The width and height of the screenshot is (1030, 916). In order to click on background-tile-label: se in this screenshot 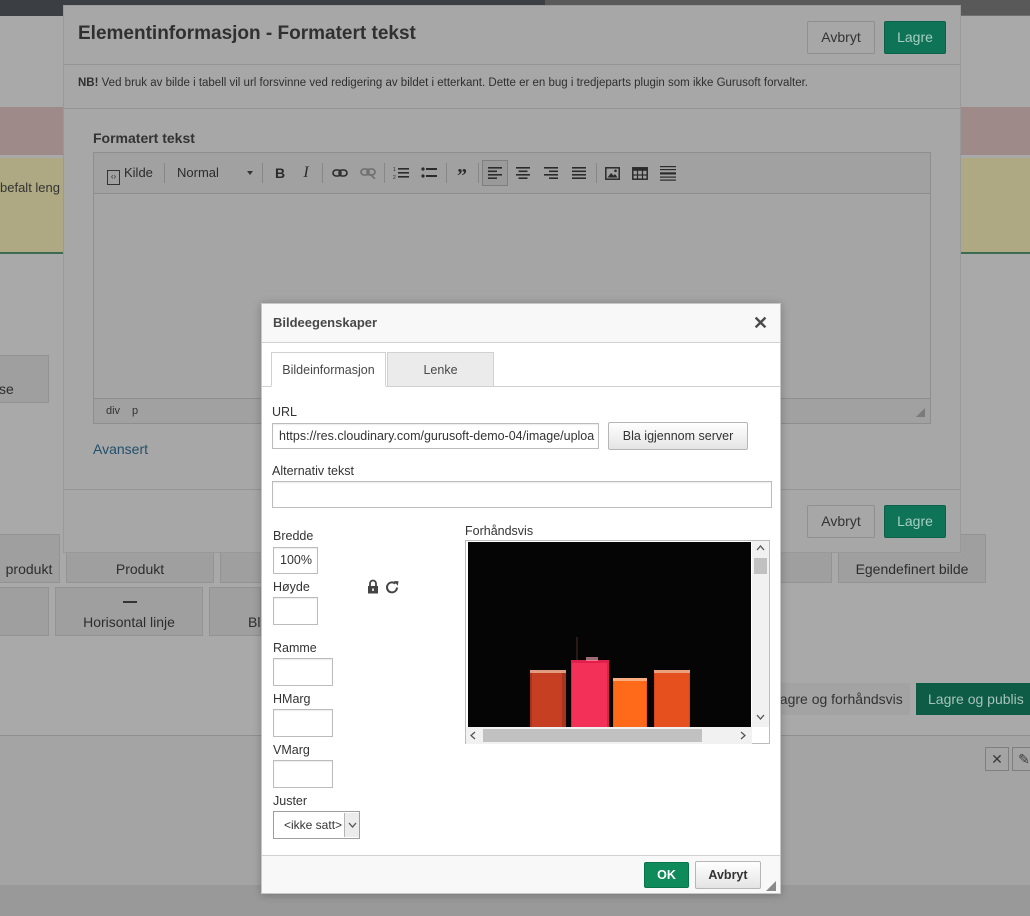, I will do `click(7, 389)`.